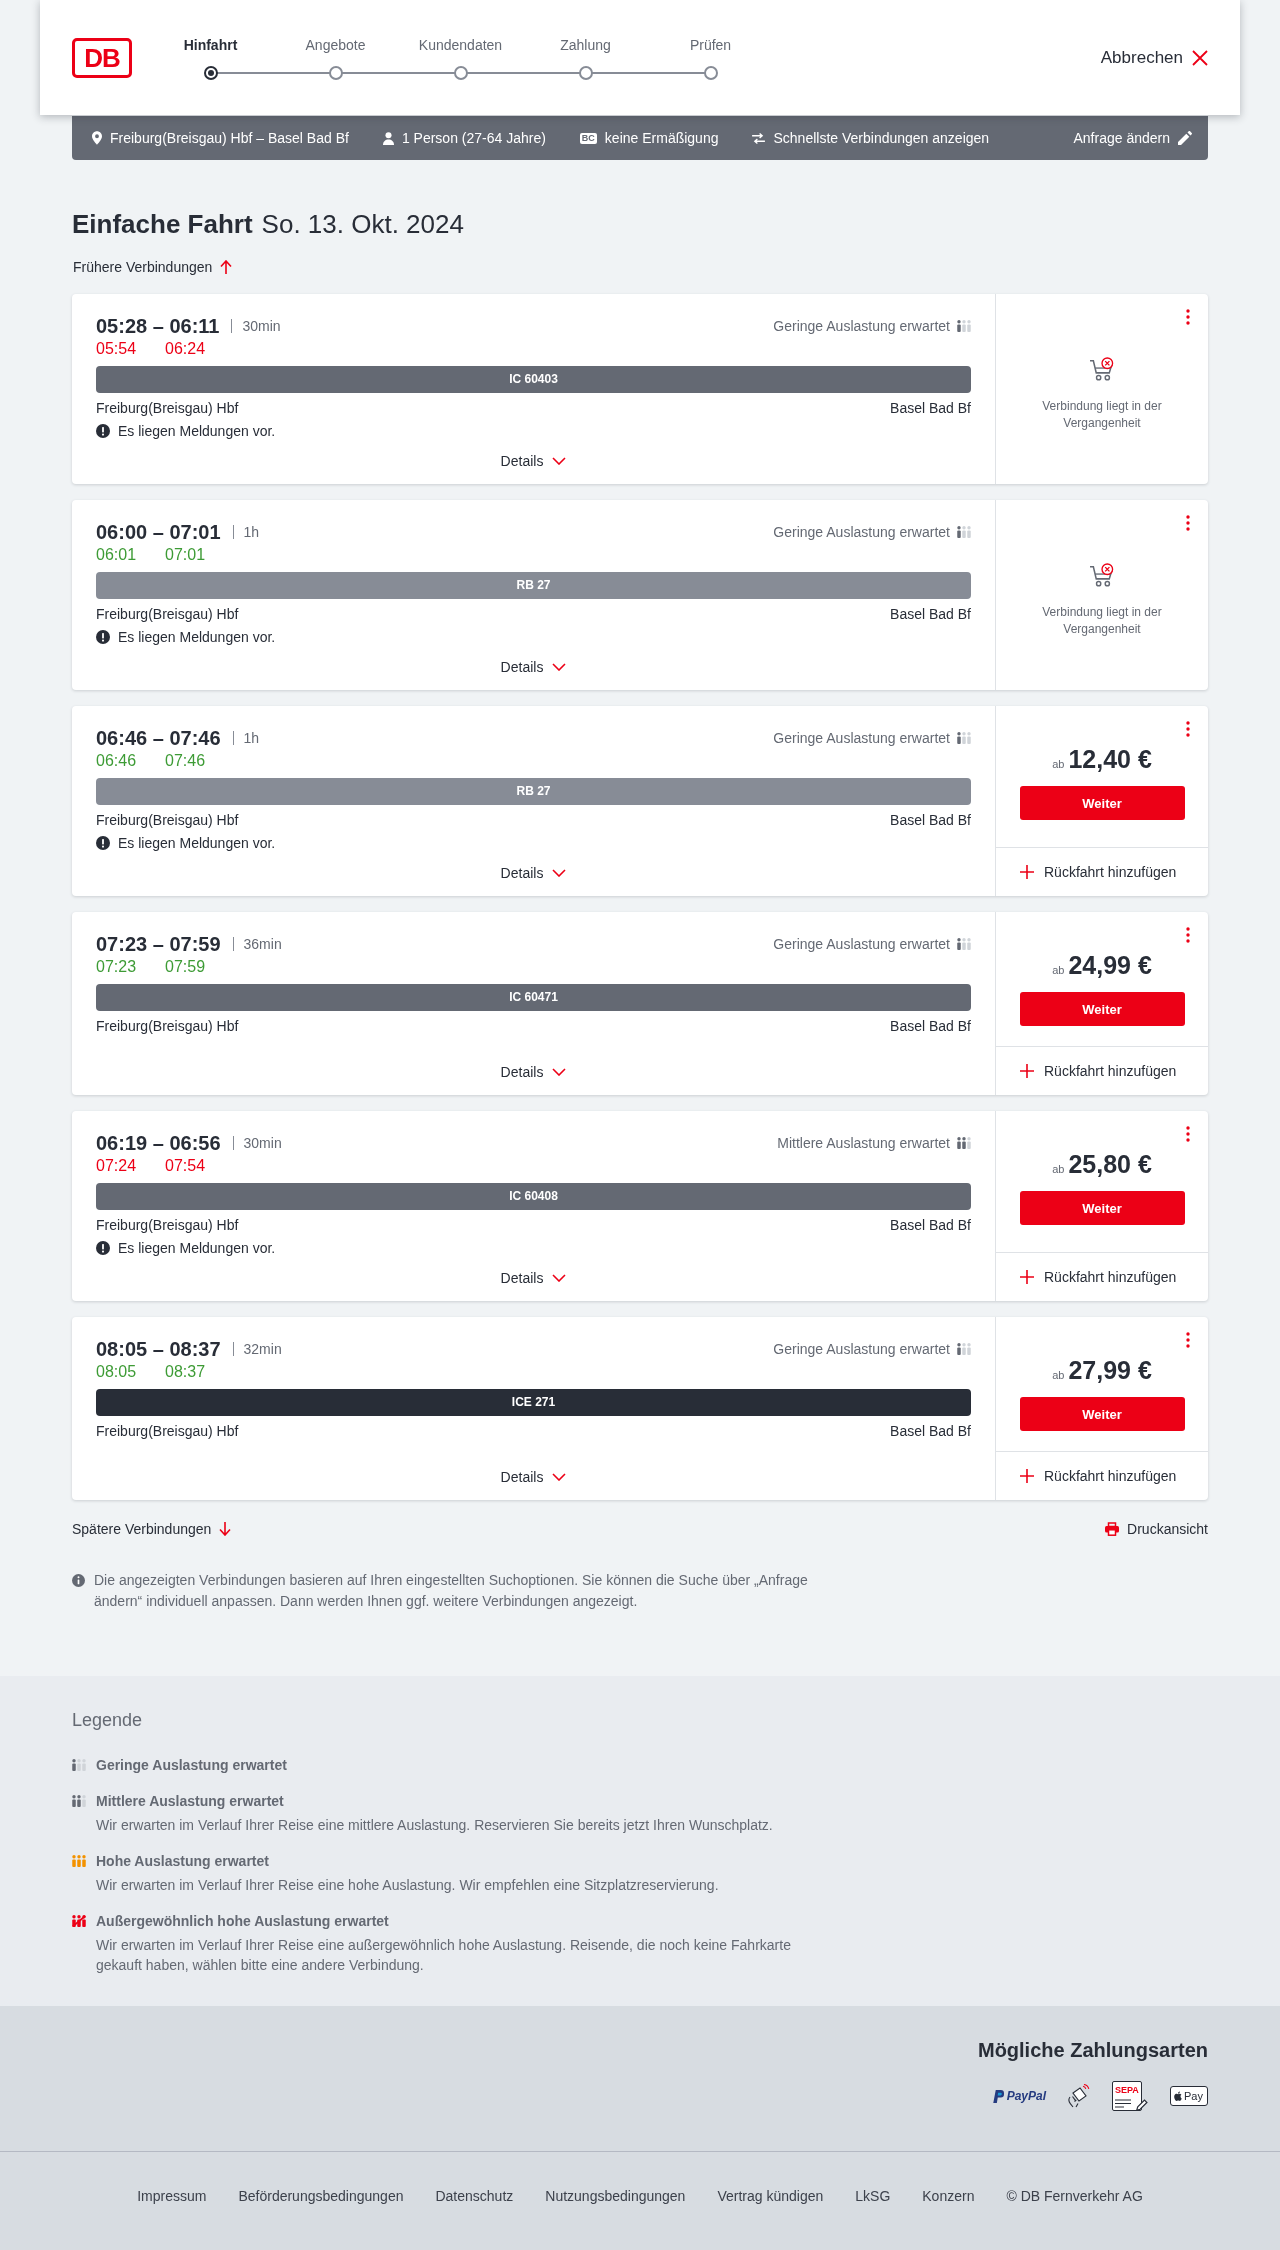 The height and width of the screenshot is (2250, 1280). What do you see at coordinates (1112, 1529) in the screenshot?
I see `printer-icon` at bounding box center [1112, 1529].